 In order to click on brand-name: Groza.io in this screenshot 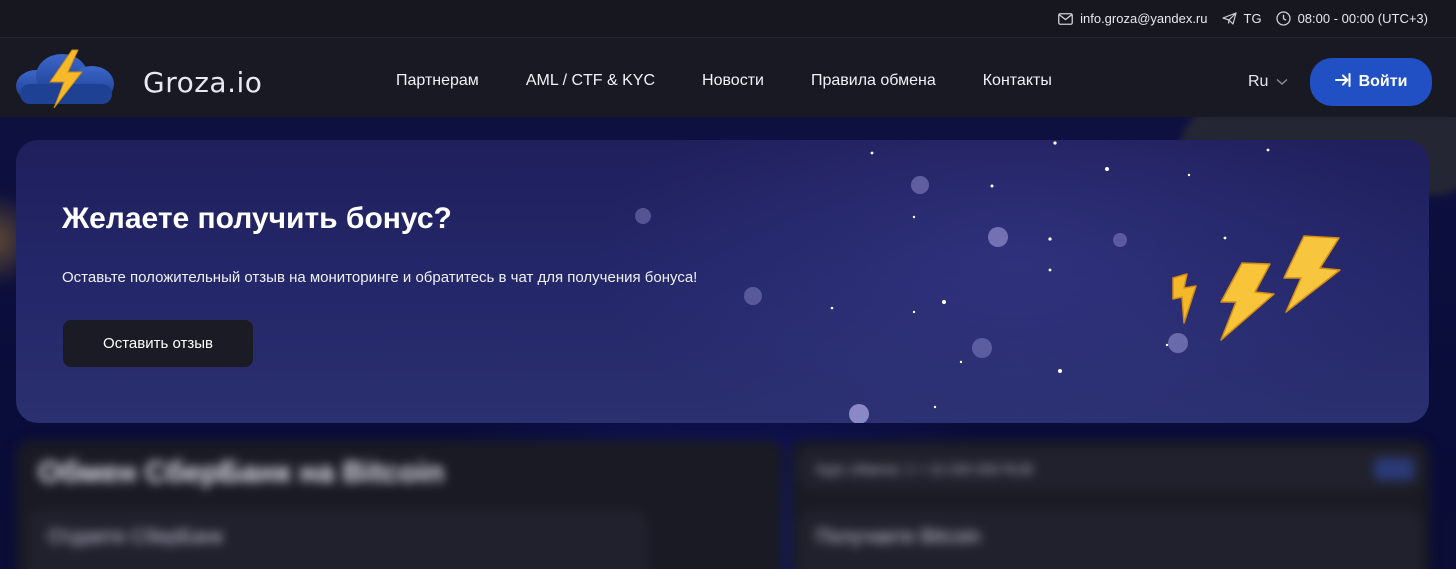, I will do `click(202, 82)`.